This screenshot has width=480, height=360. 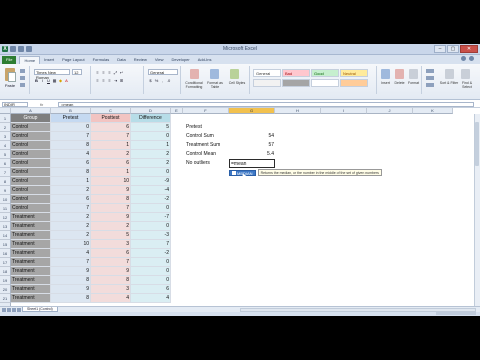 What do you see at coordinates (109, 80) in the screenshot?
I see `align-right-icon: ≡` at bounding box center [109, 80].